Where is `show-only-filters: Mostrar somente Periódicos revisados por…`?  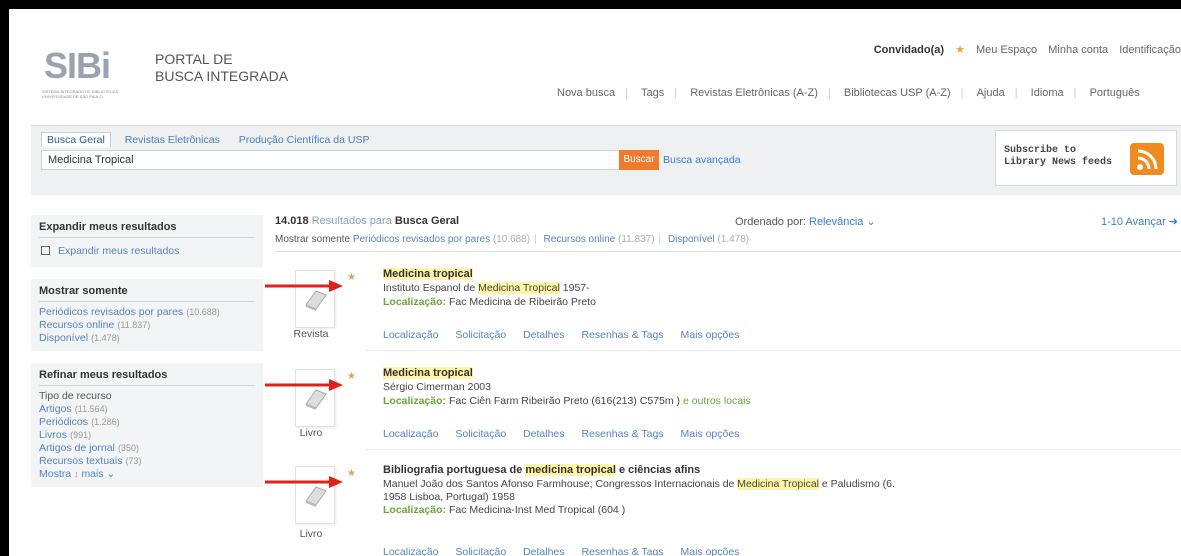
show-only-filters: Mostrar somente Periódicos revisados por… is located at coordinates (512, 239).